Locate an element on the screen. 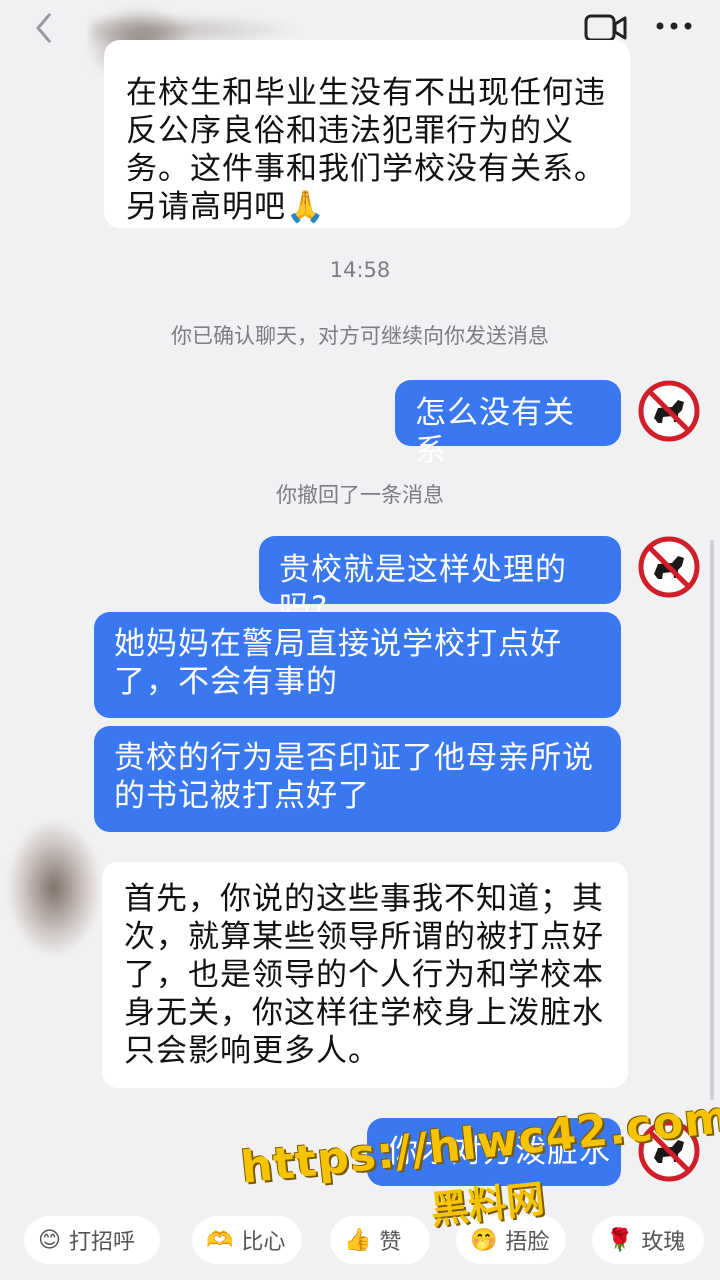 This screenshot has width=720, height=1280. quick-reply-facepalm: 🤭 捂脸 is located at coordinates (511, 1240).